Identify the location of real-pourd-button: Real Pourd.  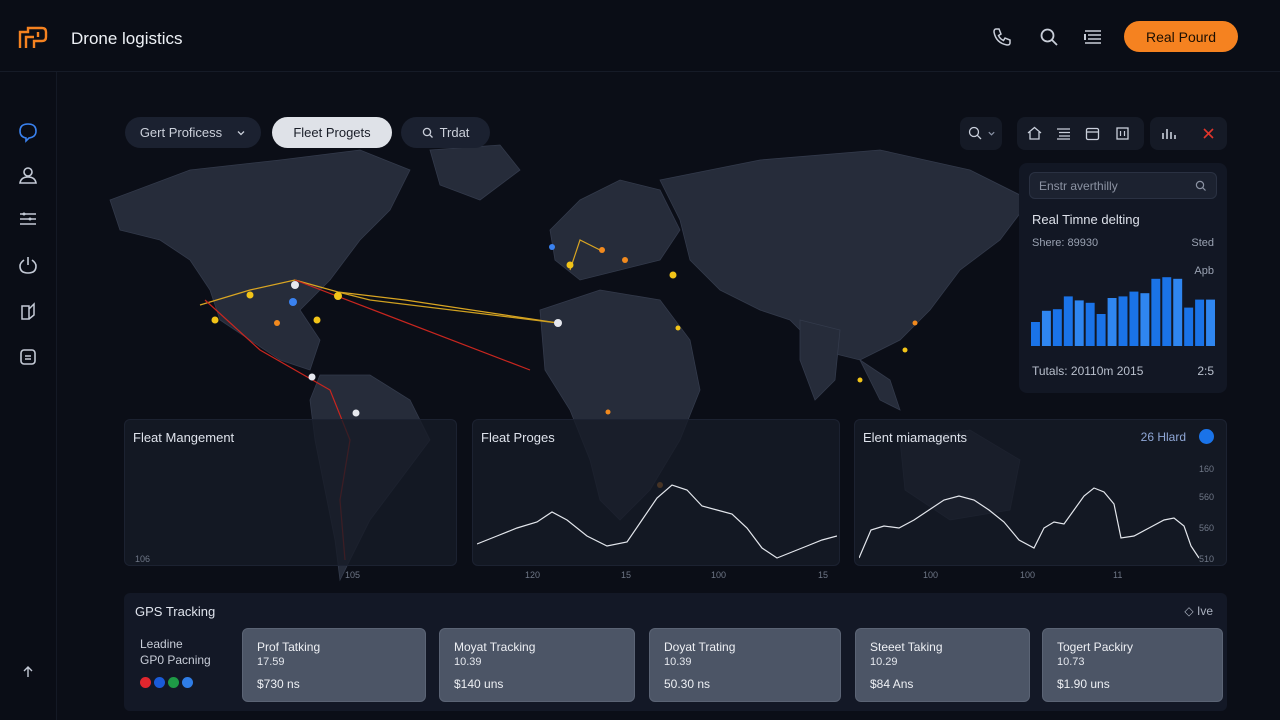
(1181, 36).